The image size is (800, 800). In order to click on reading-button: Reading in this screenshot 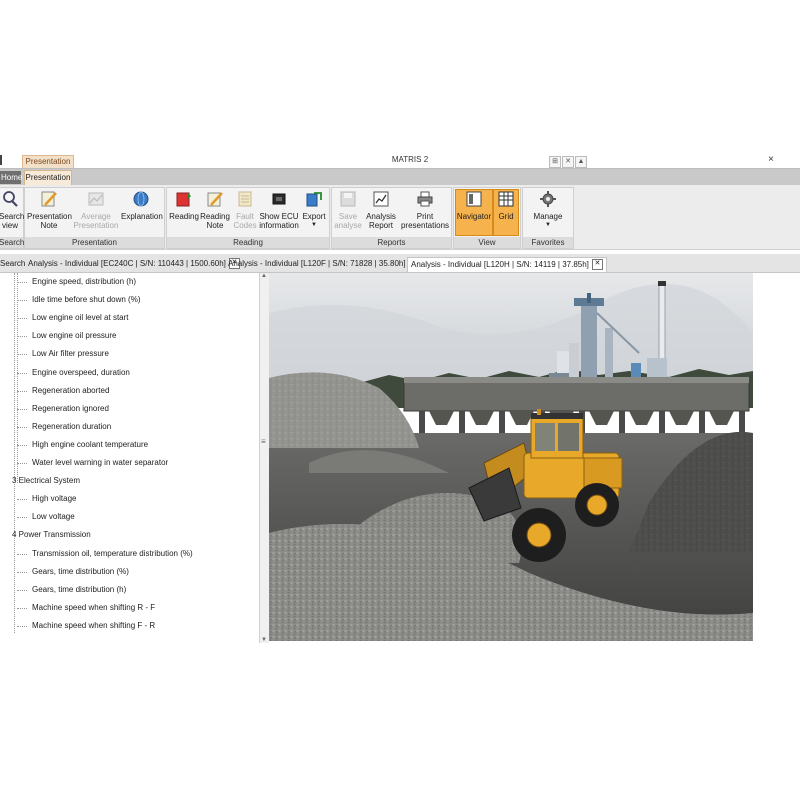, I will do `click(184, 205)`.